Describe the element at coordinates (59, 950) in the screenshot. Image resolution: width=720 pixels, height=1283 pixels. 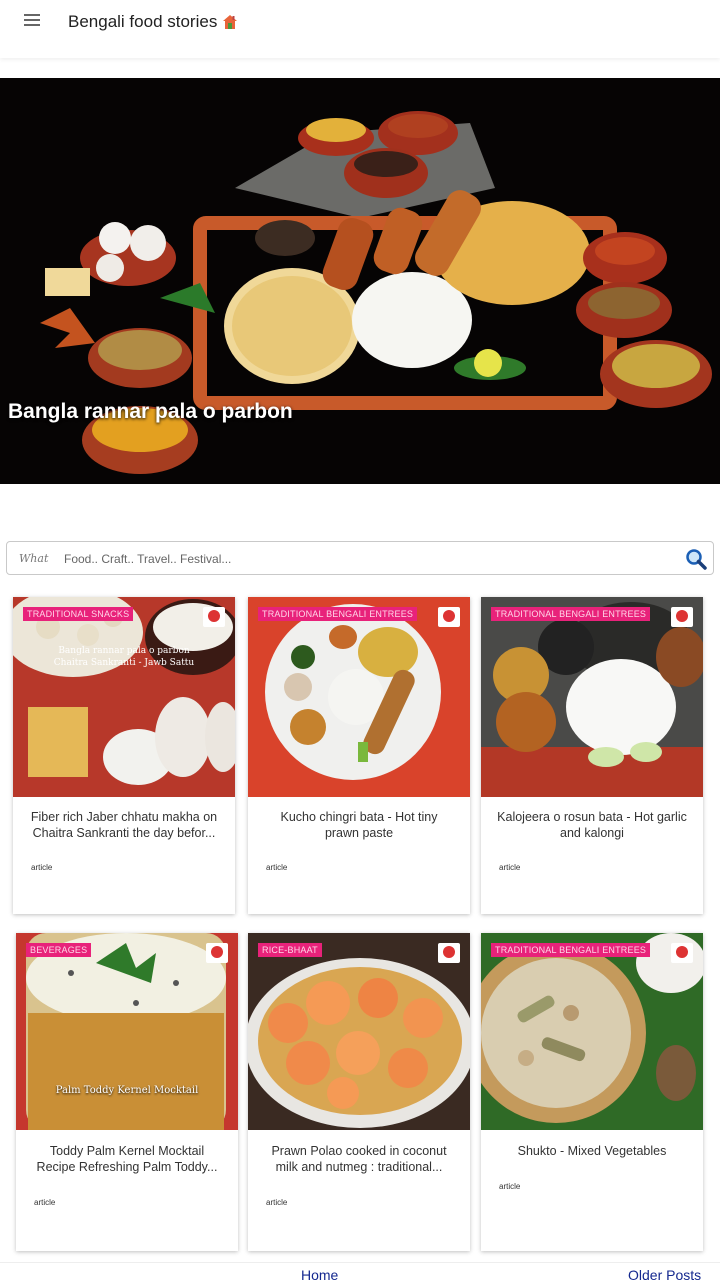
I see `category-tag: Beverages` at that location.